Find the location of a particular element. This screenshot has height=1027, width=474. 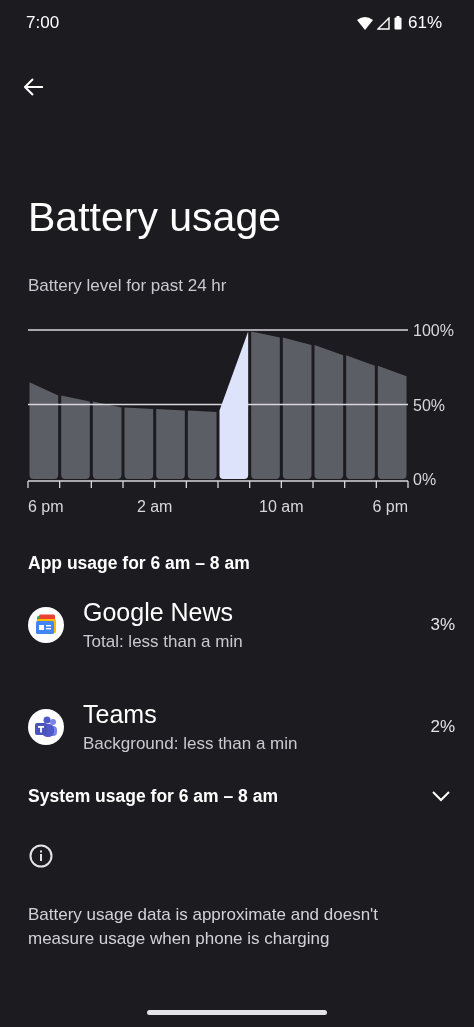

app-usage-detail: Background: less than a min is located at coordinates (191, 744).